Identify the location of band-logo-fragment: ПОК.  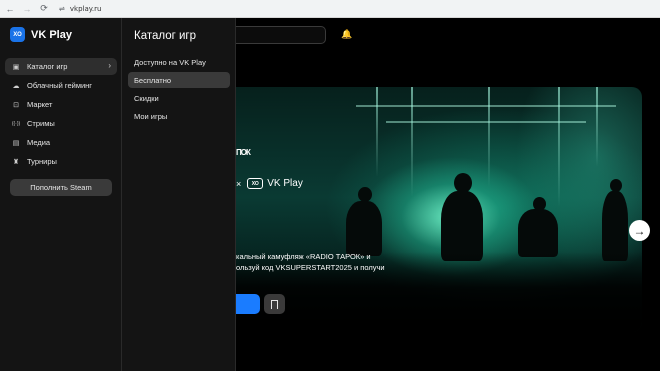
(243, 152).